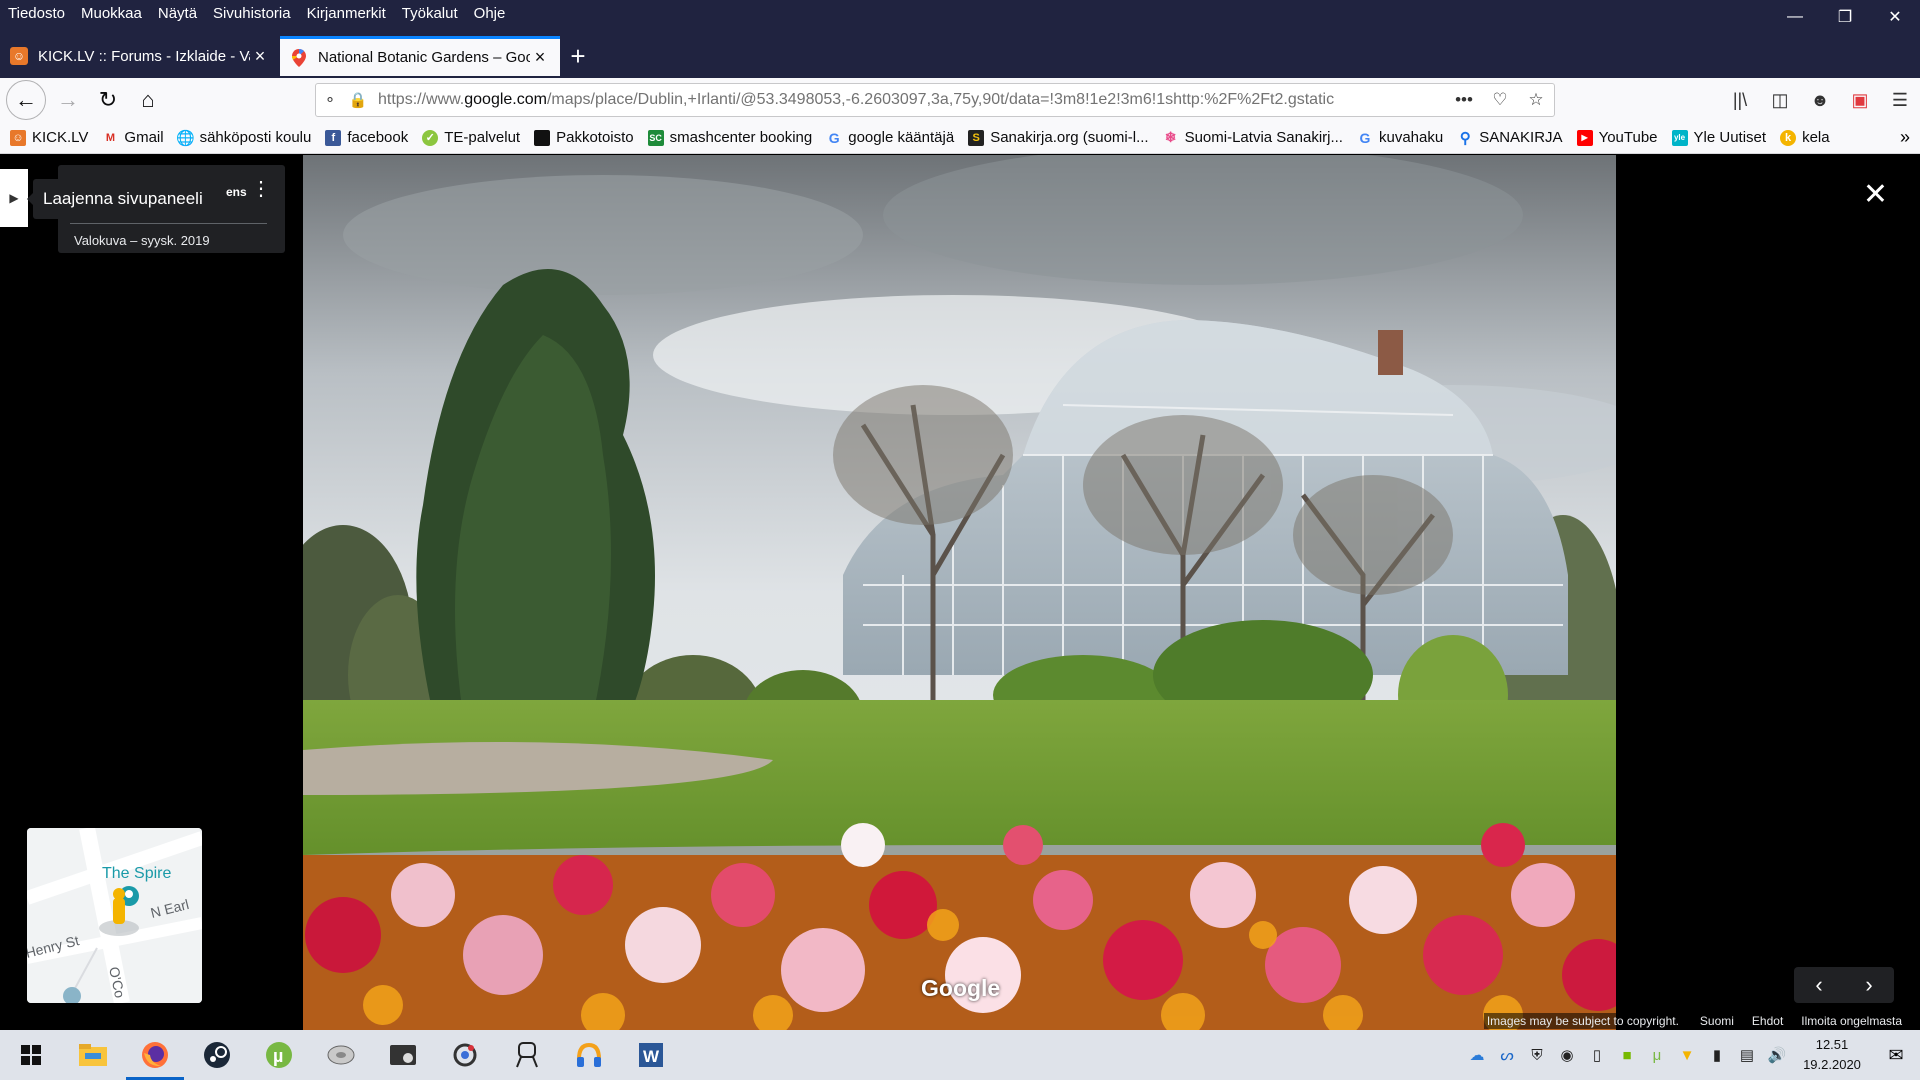 This screenshot has width=1920, height=1080. Describe the element at coordinates (1845, 17) in the screenshot. I see `restore-button: ❐` at that location.